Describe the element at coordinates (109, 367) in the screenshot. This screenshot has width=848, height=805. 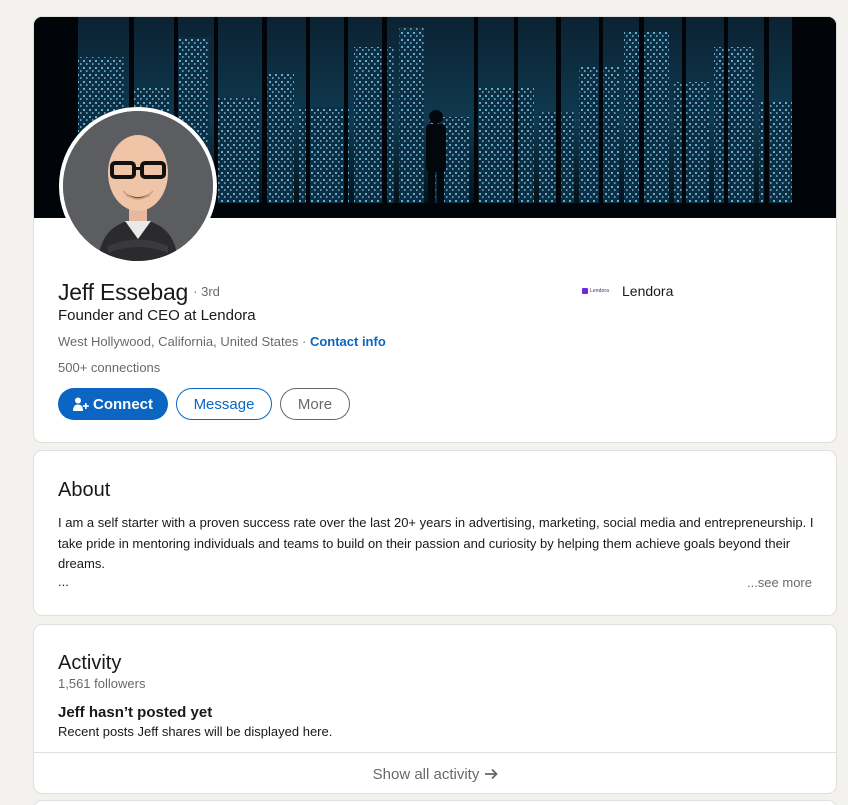
I see `connections-count: 500+ connections` at that location.